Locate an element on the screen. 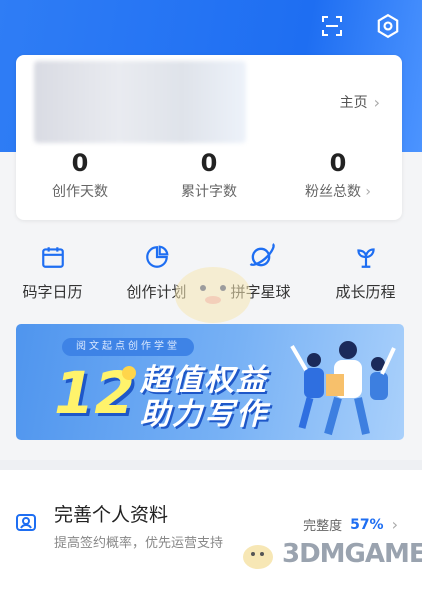 The image size is (422, 589). home-link: 主页 › is located at coordinates (360, 102).